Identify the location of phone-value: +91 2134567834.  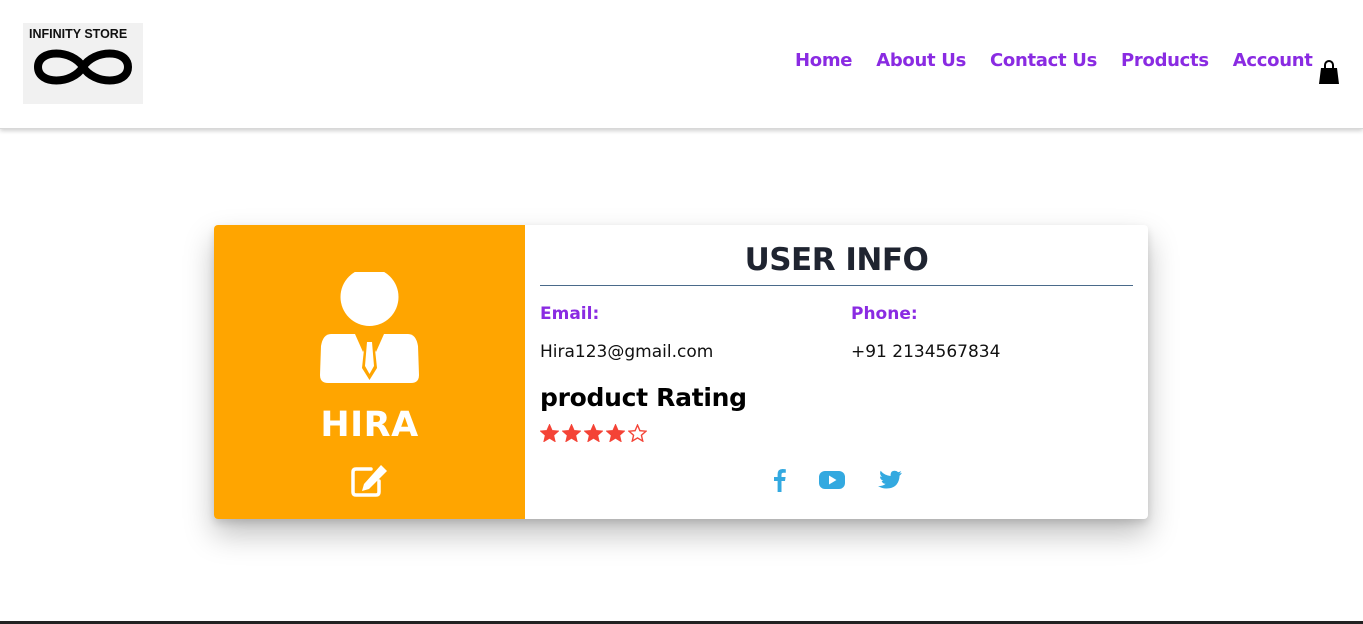
(926, 352).